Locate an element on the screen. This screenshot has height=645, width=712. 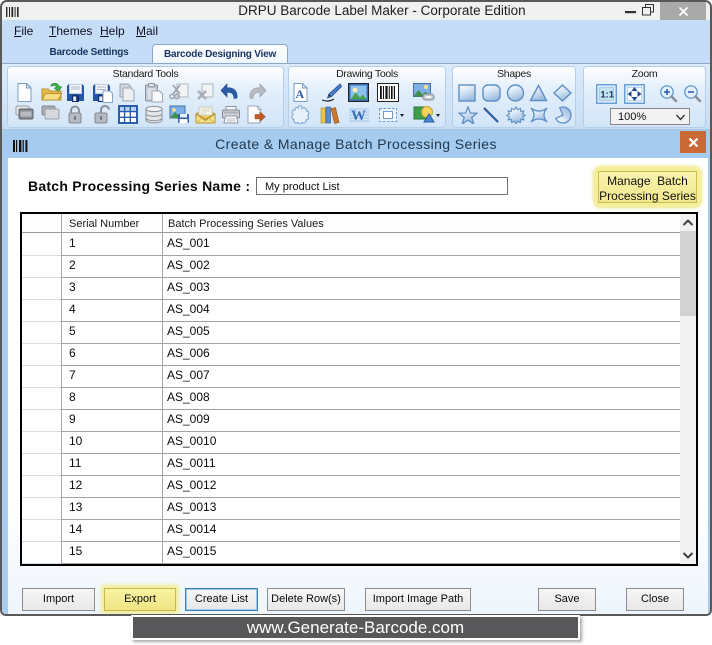
svg-text: W is located at coordinates (358, 116).